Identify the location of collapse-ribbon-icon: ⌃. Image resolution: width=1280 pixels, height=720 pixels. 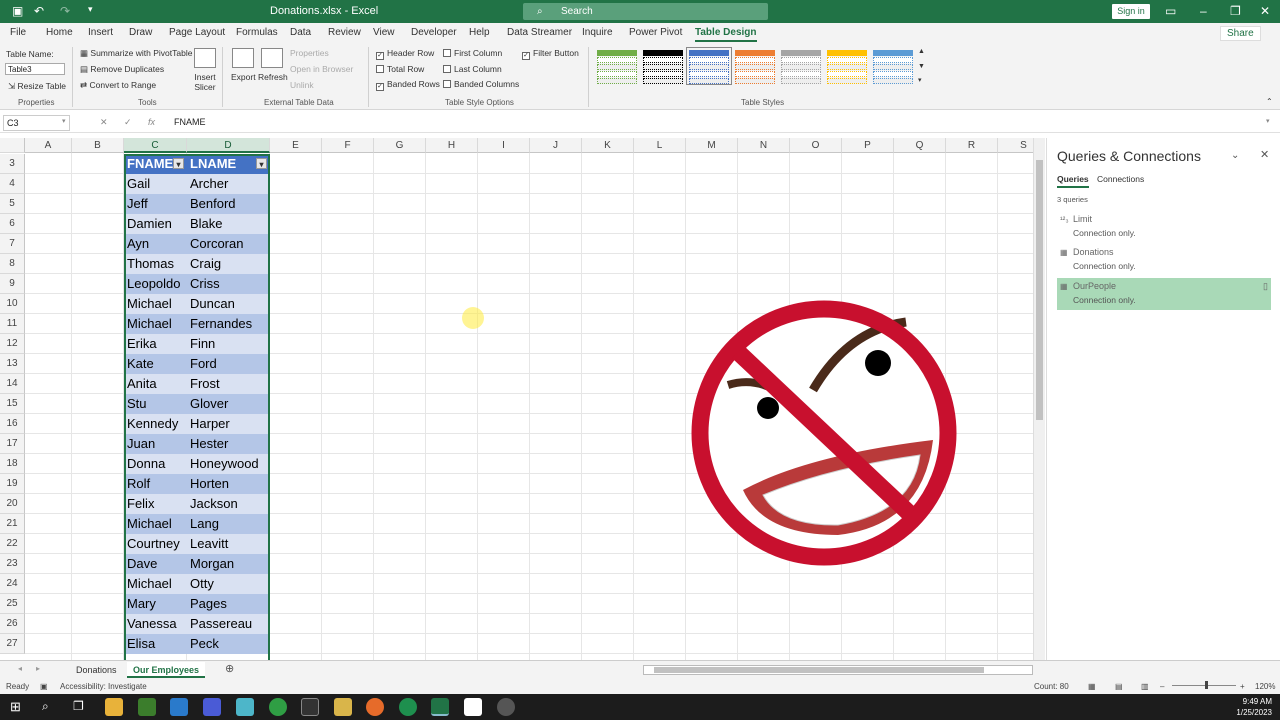
(1269, 101).